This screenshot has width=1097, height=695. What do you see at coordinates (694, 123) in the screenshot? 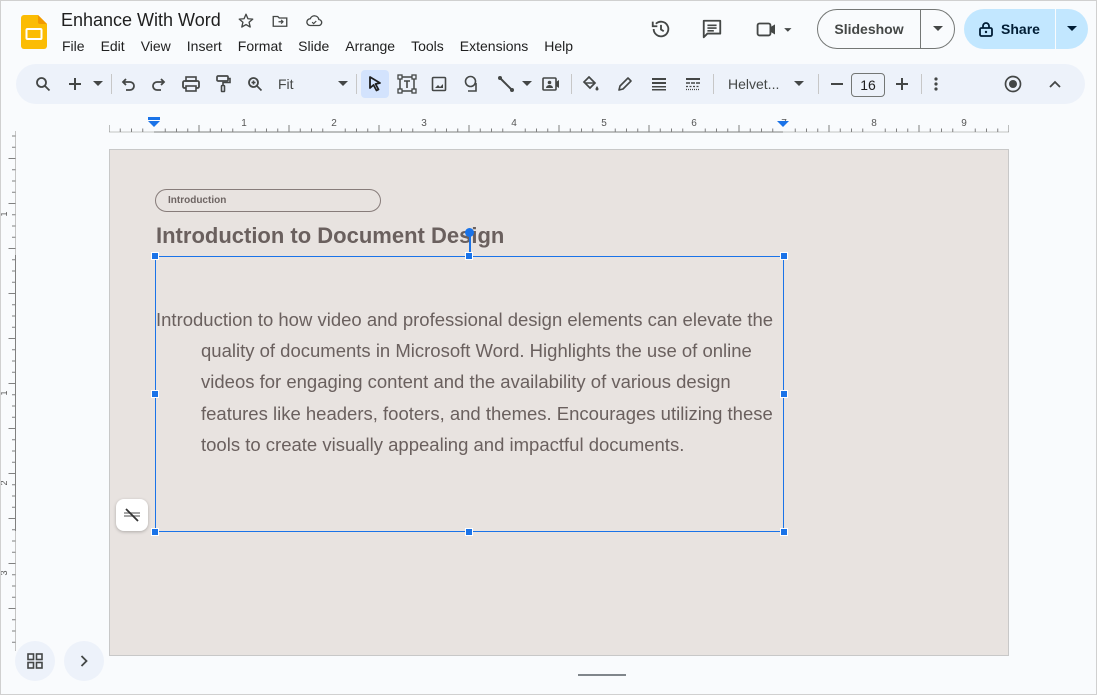
I see `ruler-label: 6` at bounding box center [694, 123].